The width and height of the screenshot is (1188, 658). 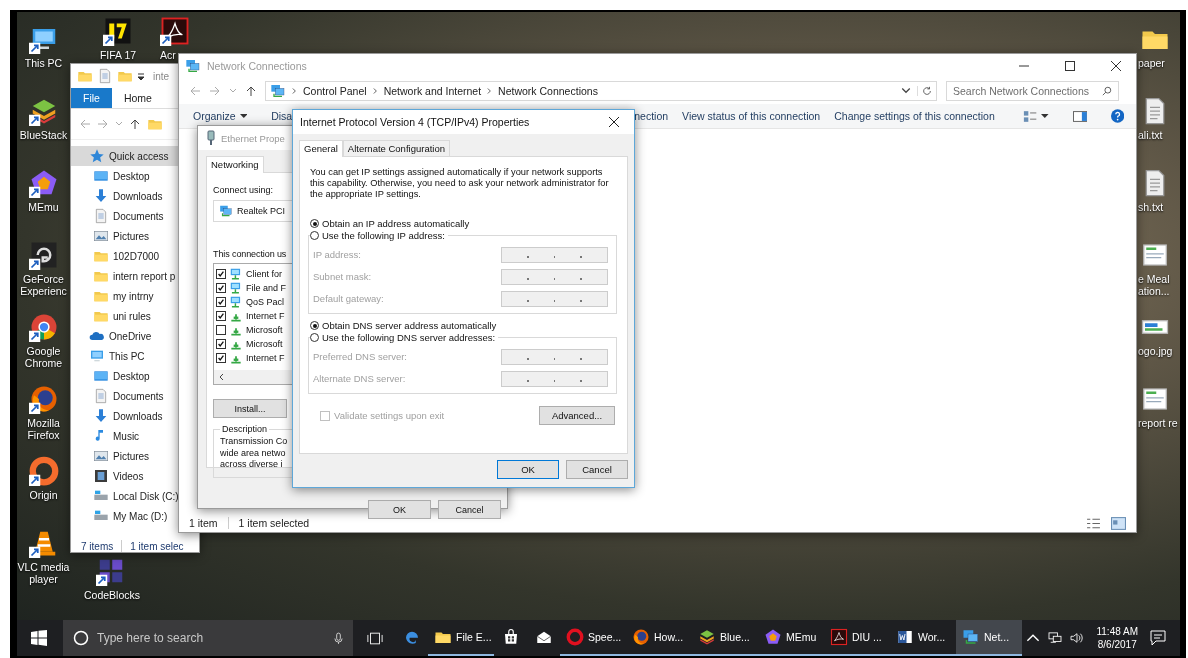 I want to click on desktop-icon-label: Origin, so click(x=43, y=495).